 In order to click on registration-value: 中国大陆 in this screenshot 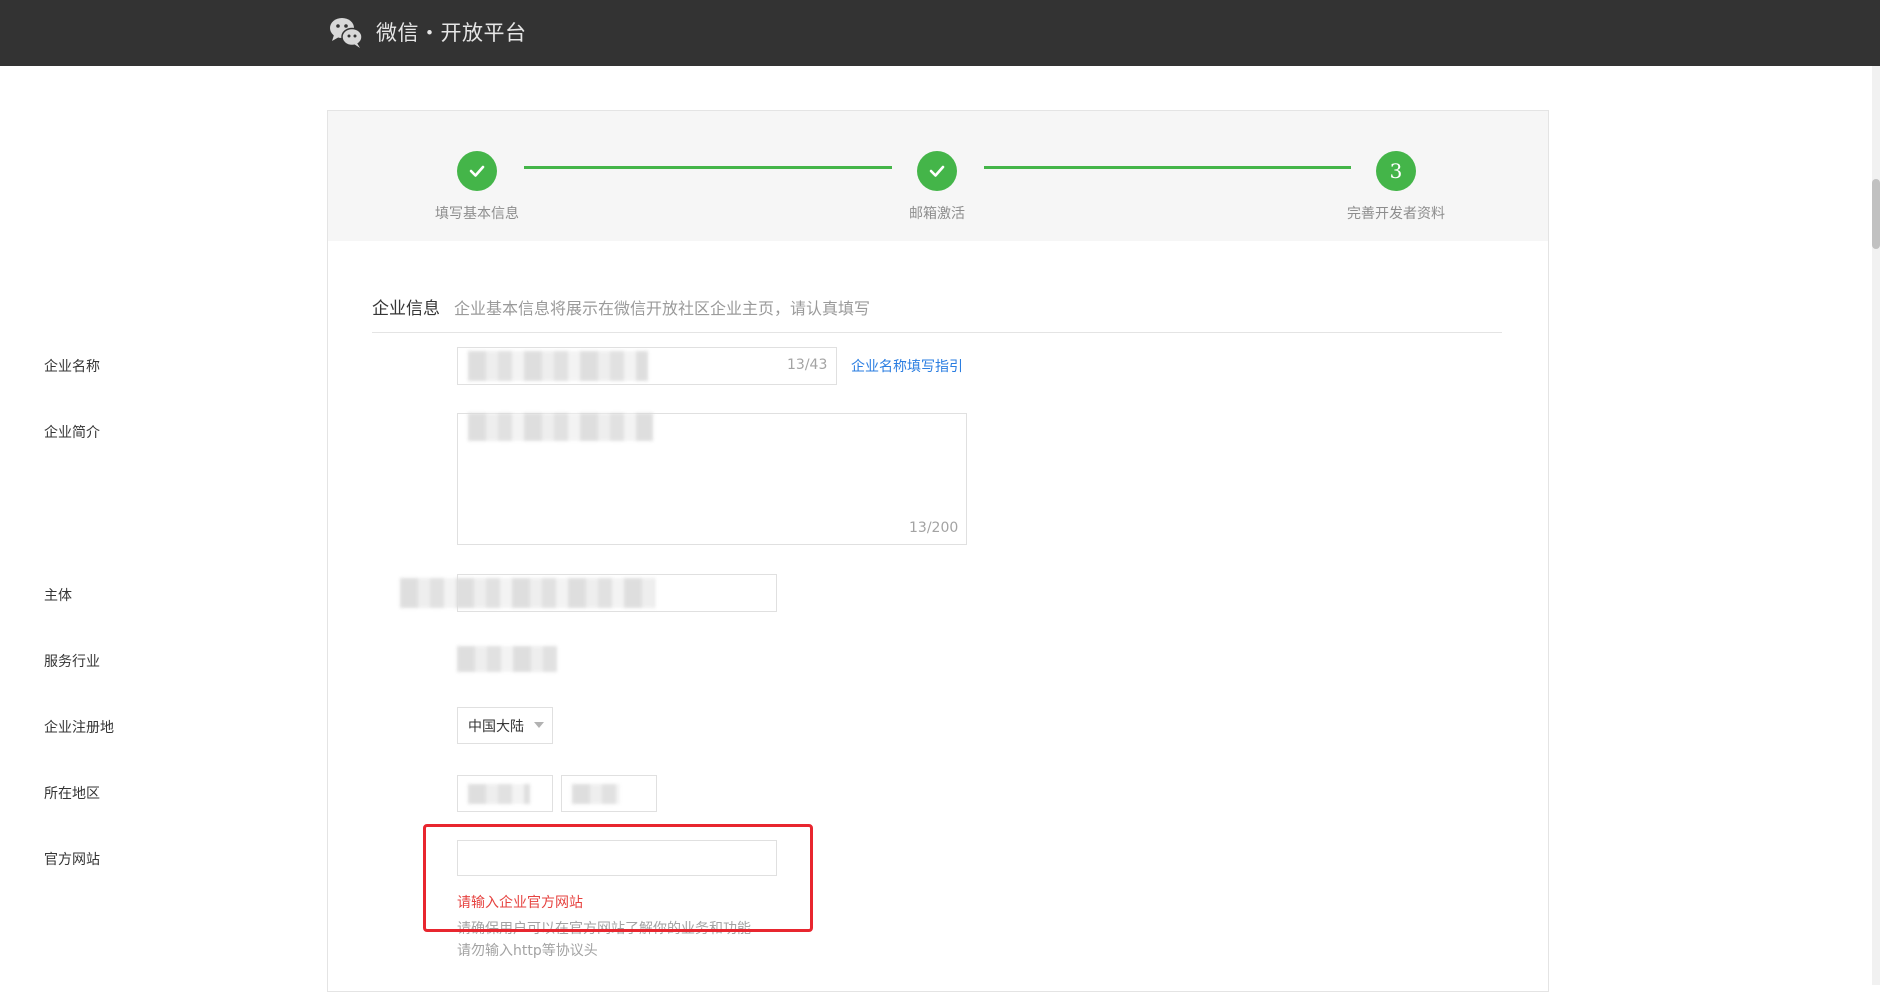, I will do `click(496, 726)`.